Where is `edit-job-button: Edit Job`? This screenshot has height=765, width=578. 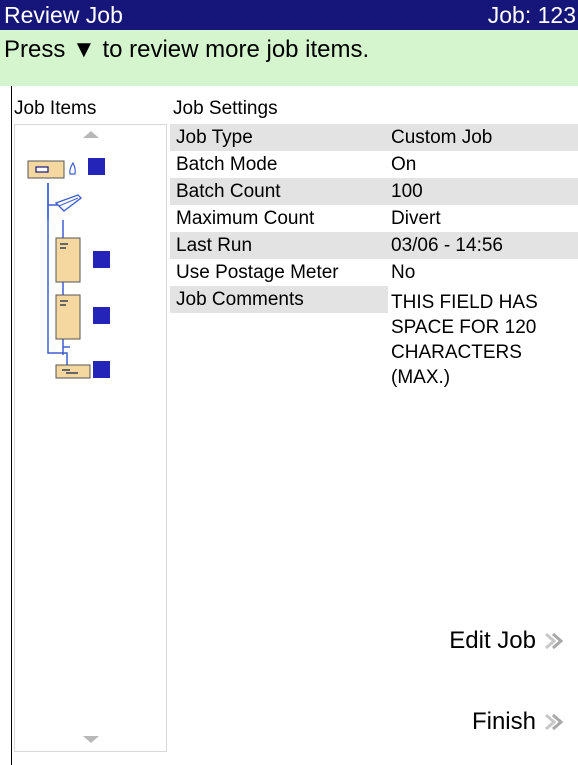 edit-job-button: Edit Job is located at coordinates (508, 641).